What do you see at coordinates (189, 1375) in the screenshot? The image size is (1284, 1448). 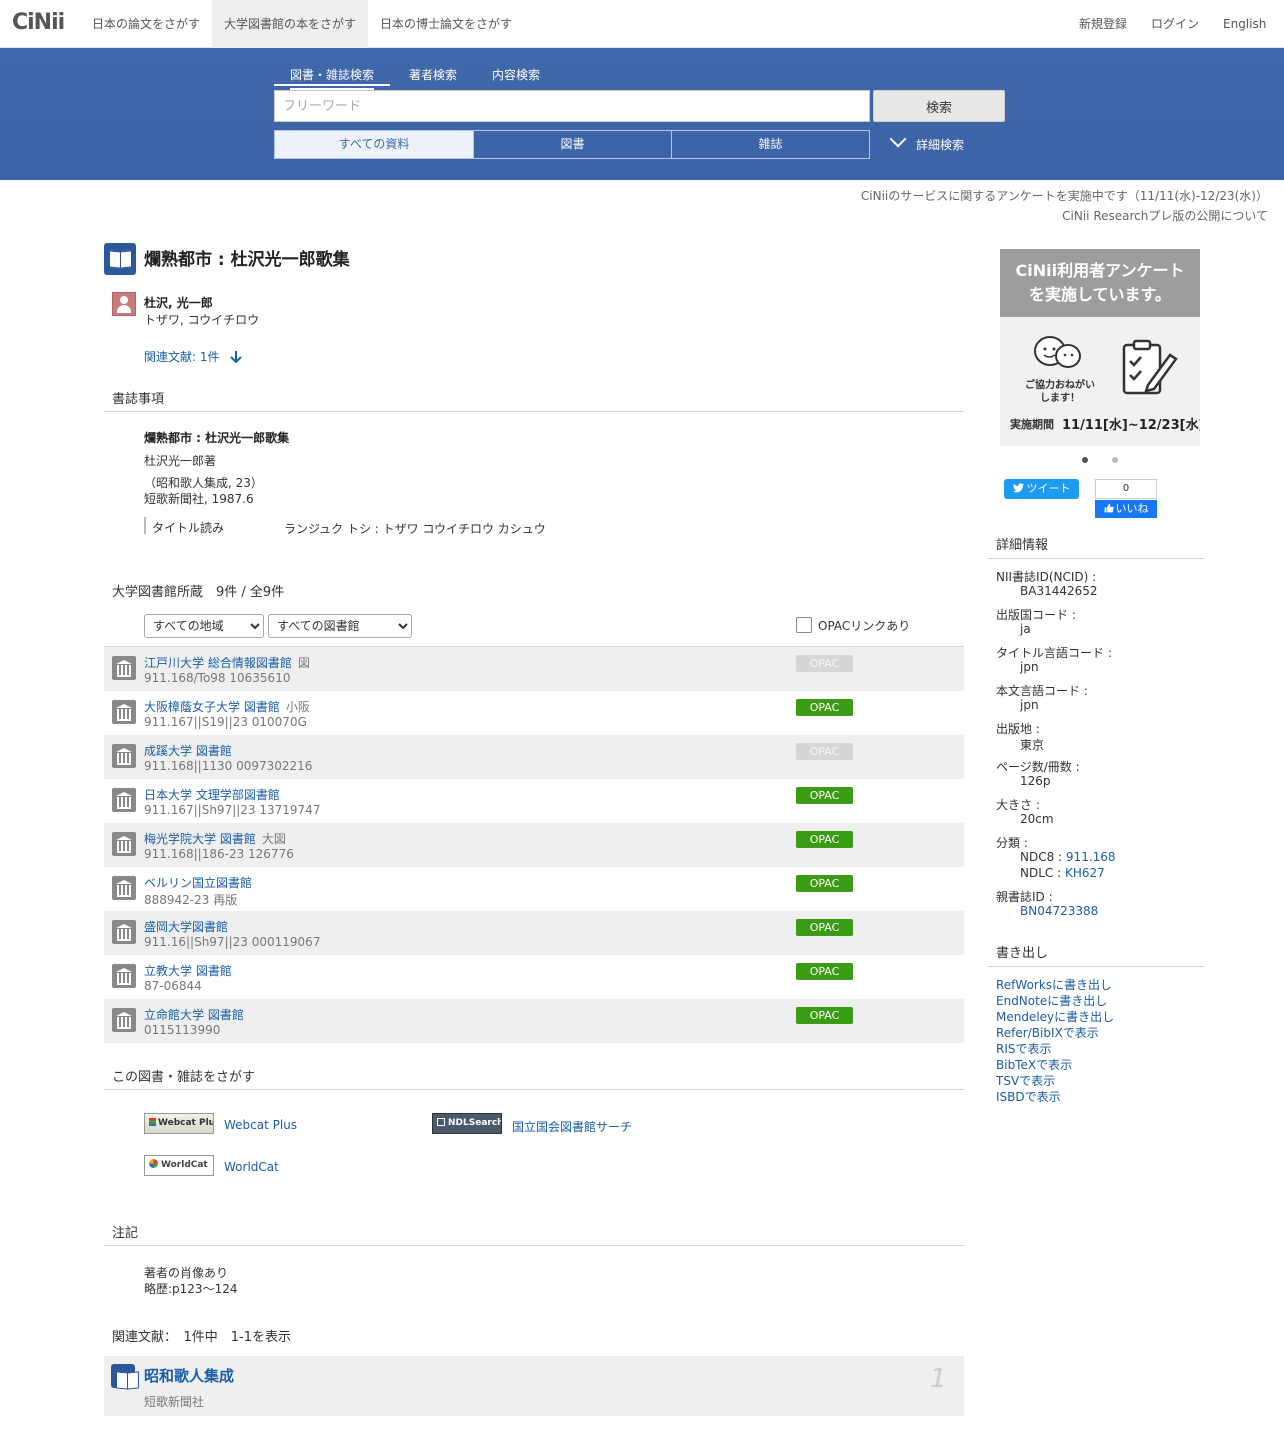 I see `related-title-link: 昭和歌人集成` at bounding box center [189, 1375].